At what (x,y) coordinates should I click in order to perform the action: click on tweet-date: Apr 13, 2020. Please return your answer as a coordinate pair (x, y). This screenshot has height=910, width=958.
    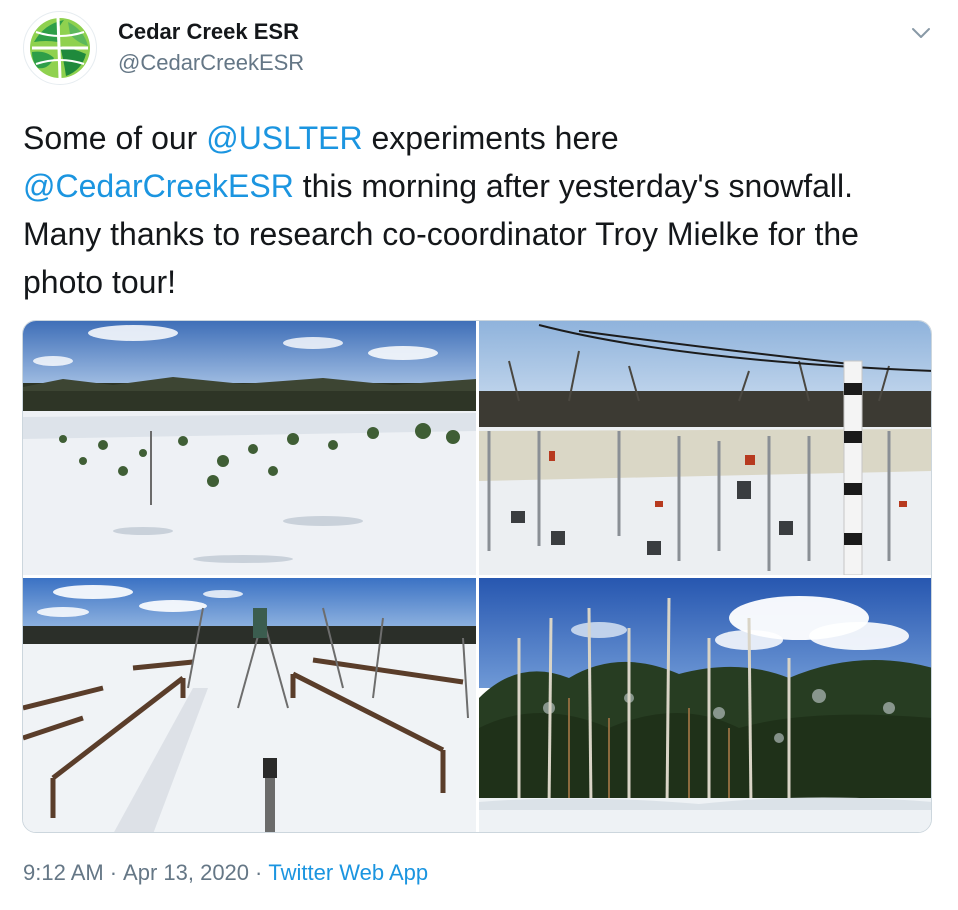
    Looking at the image, I should click on (186, 872).